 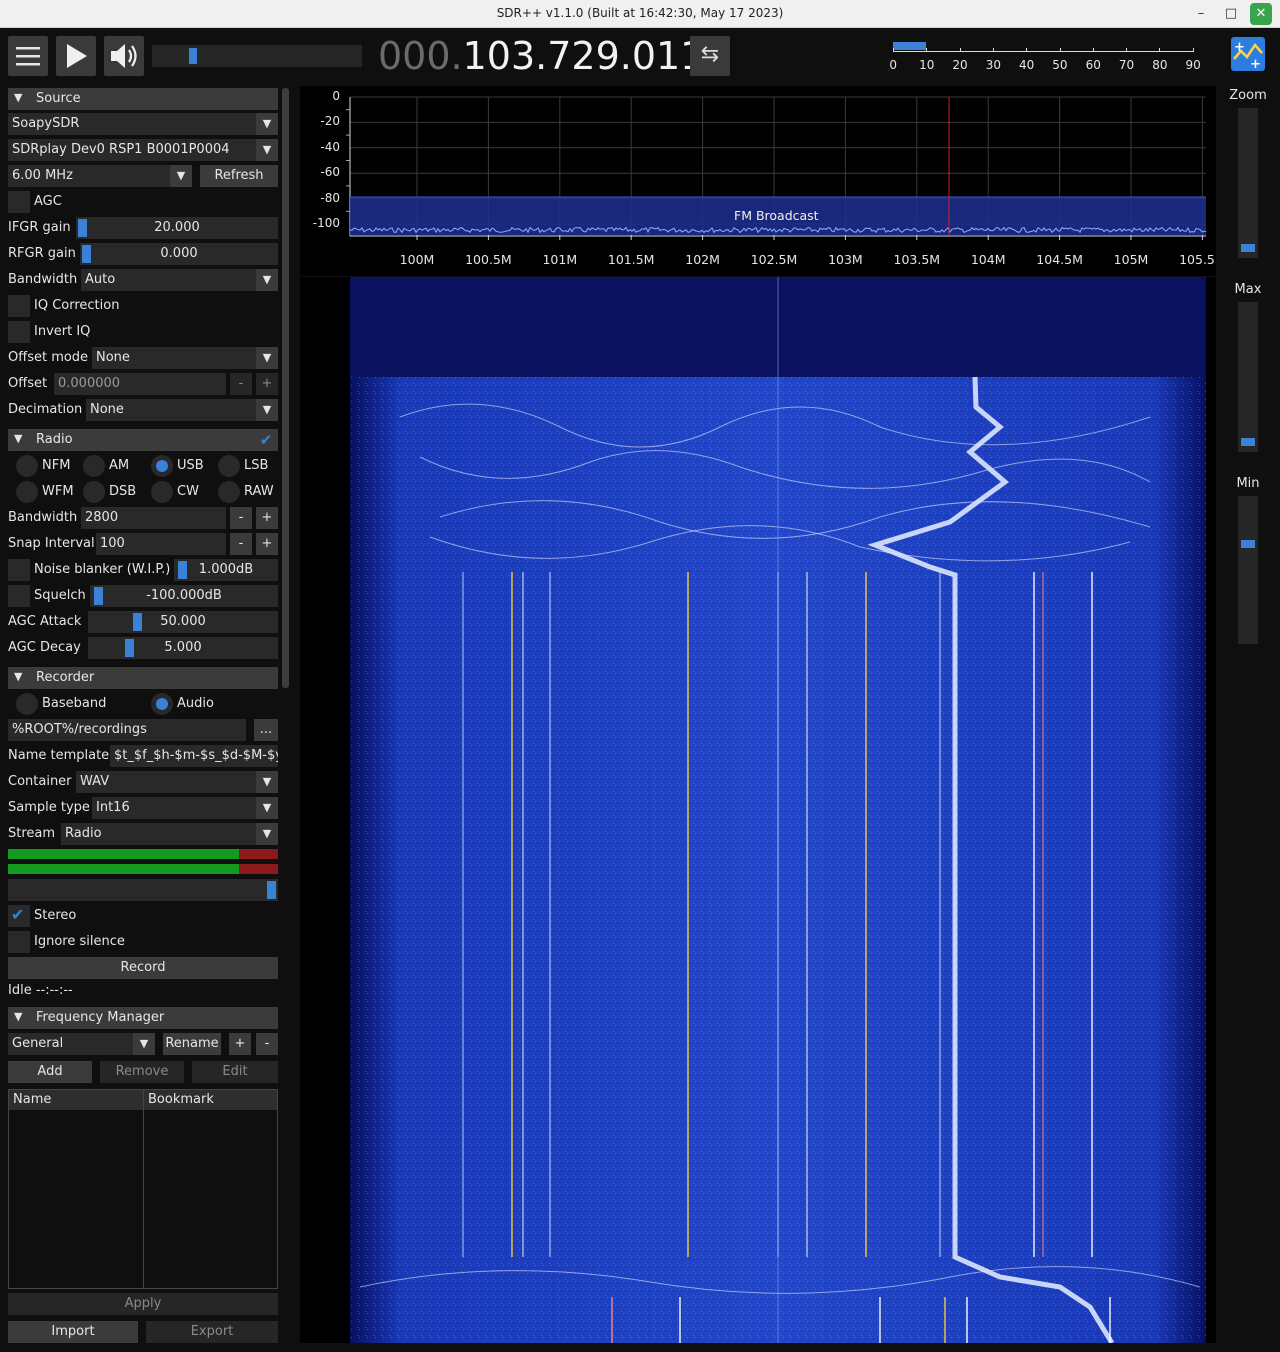 I want to click on maximize-button: □, so click(x=1231, y=14).